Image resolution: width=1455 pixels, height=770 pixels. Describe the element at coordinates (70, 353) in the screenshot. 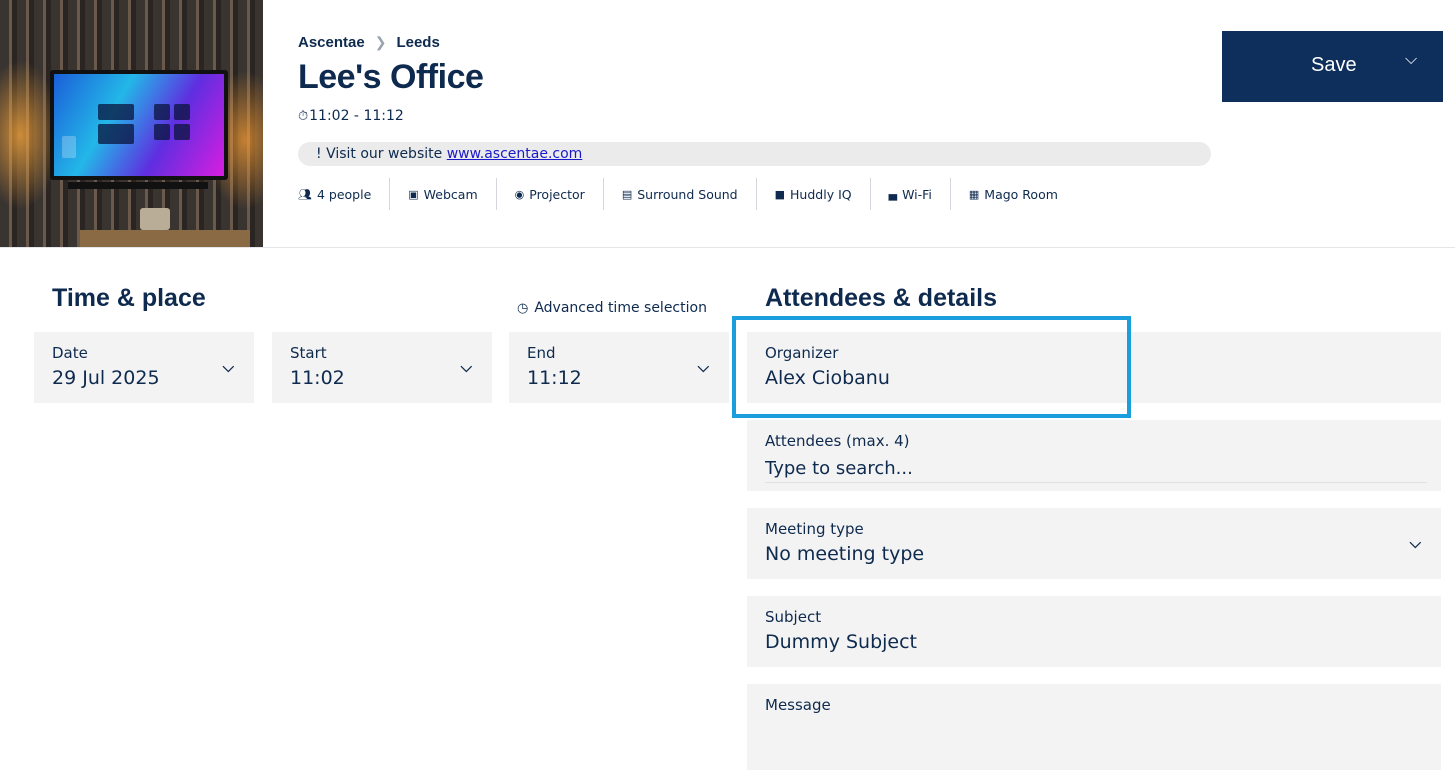

I see `date-label: Date` at that location.